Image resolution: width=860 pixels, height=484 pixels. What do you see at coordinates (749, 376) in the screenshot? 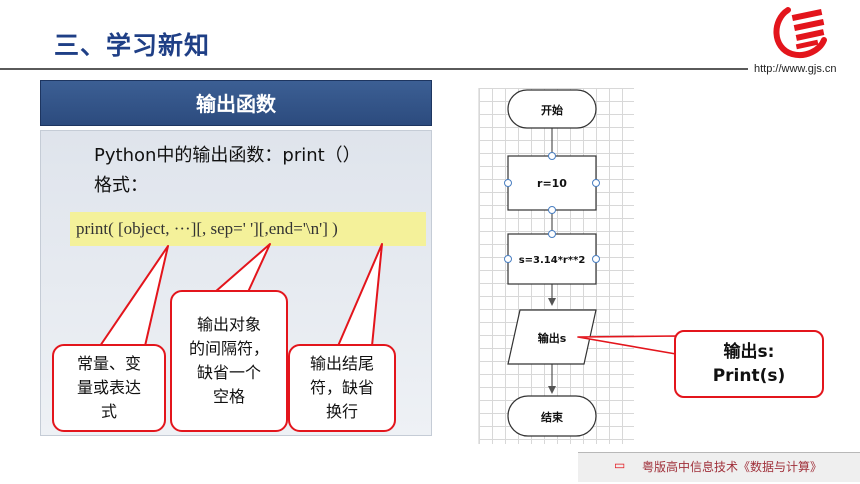
I see `callout-line2: Print(s)` at bounding box center [749, 376].